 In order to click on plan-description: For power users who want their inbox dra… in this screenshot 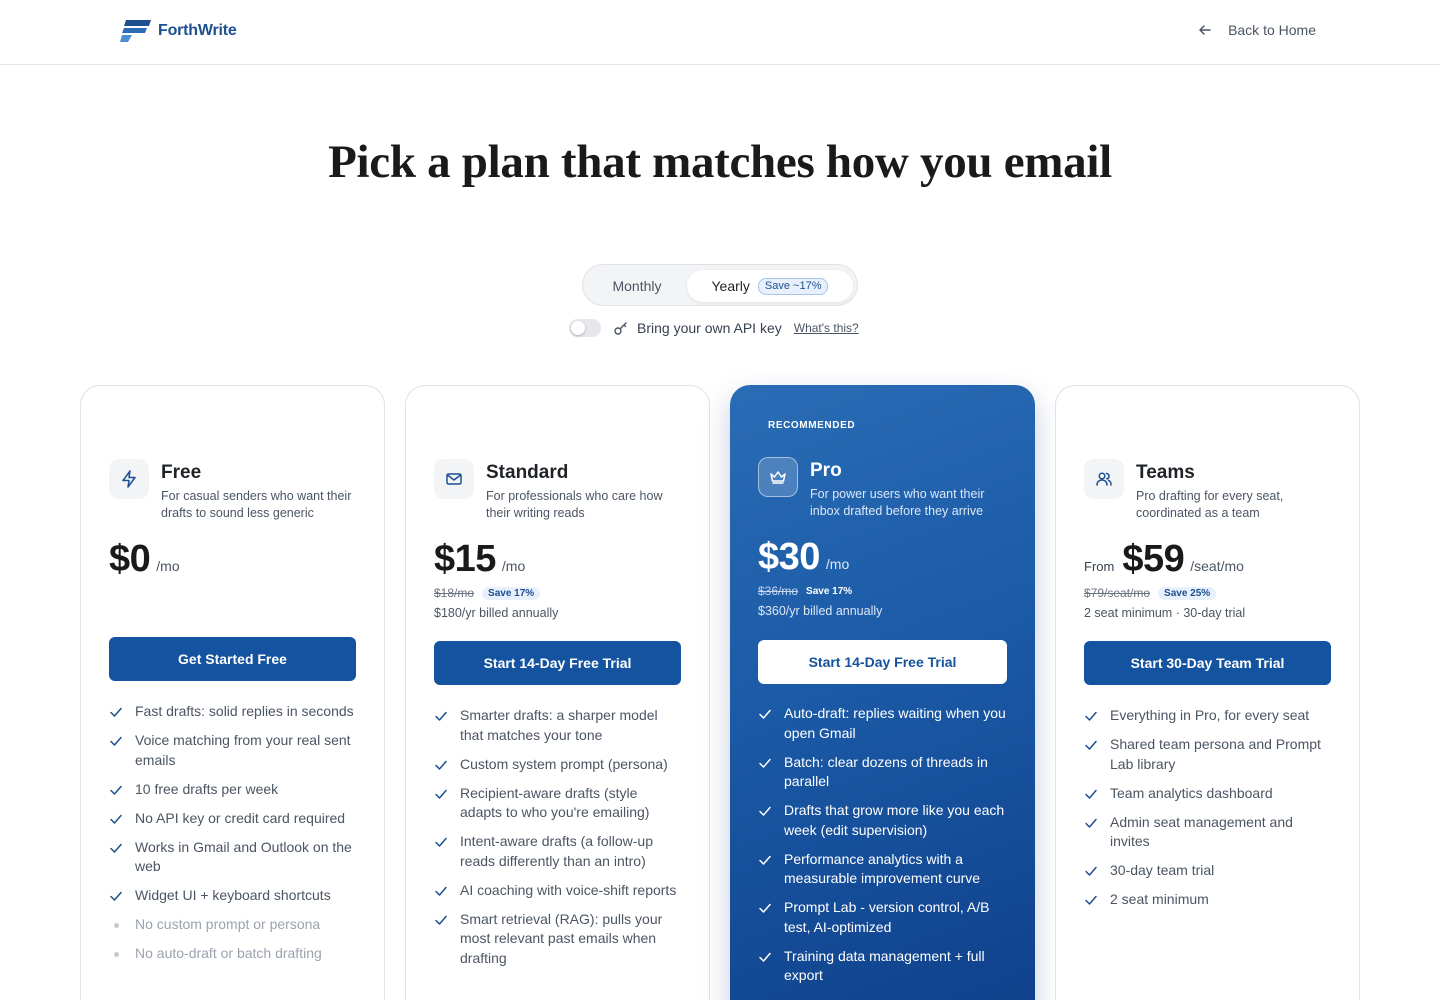, I will do `click(897, 502)`.